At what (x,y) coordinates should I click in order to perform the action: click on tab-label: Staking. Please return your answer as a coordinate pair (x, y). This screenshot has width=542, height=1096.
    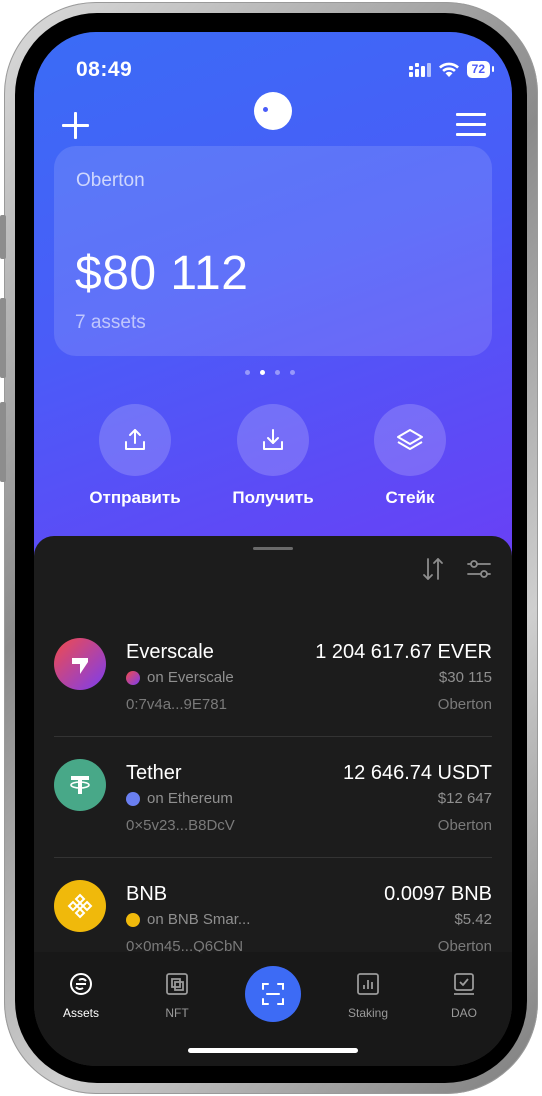
    Looking at the image, I should click on (368, 1013).